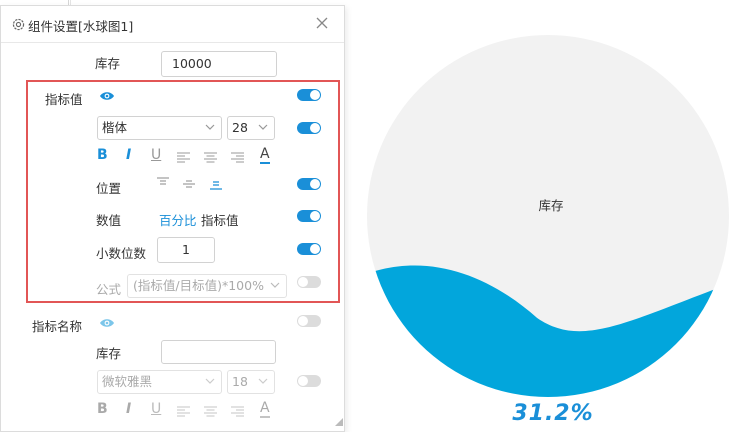 Image resolution: width=754 pixels, height=432 pixels. What do you see at coordinates (322, 23) in the screenshot?
I see `close-icon` at bounding box center [322, 23].